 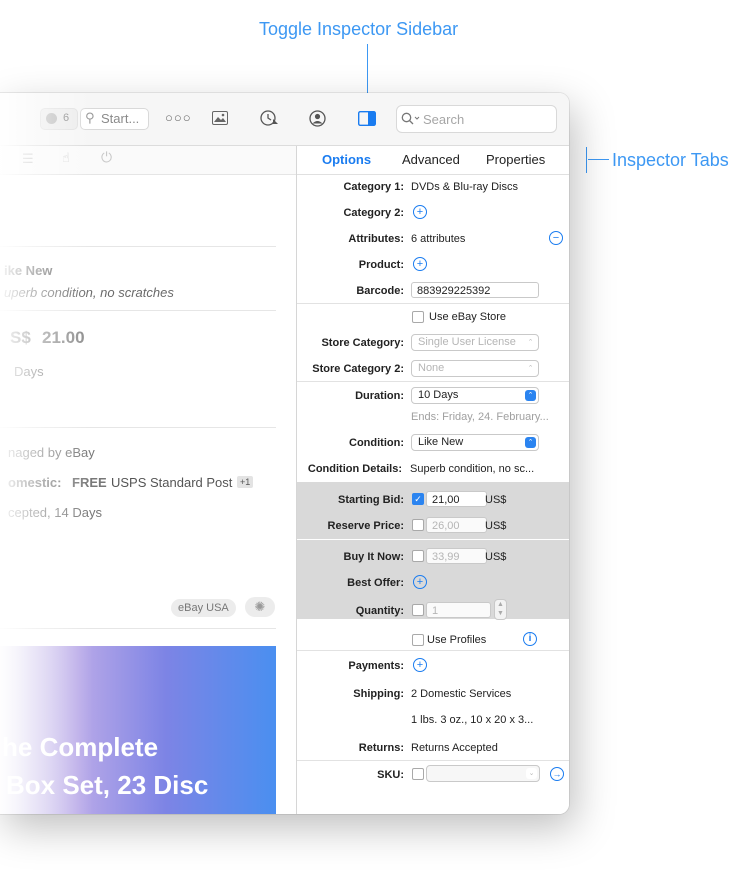 I want to click on category1-value: DVDs & Blu-ray Discs, so click(x=464, y=187).